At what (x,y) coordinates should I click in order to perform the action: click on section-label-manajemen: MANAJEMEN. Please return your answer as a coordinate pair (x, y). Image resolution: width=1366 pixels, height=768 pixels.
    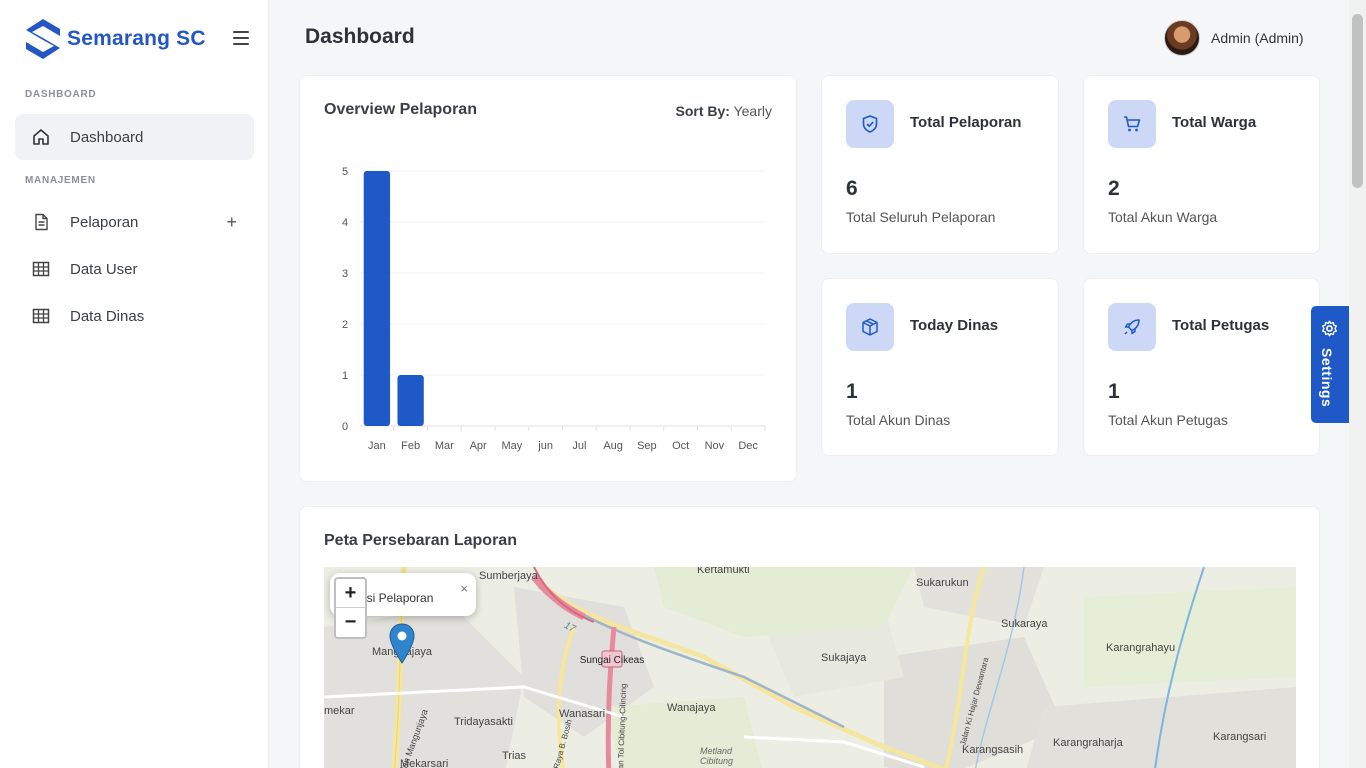
    Looking at the image, I should click on (60, 180).